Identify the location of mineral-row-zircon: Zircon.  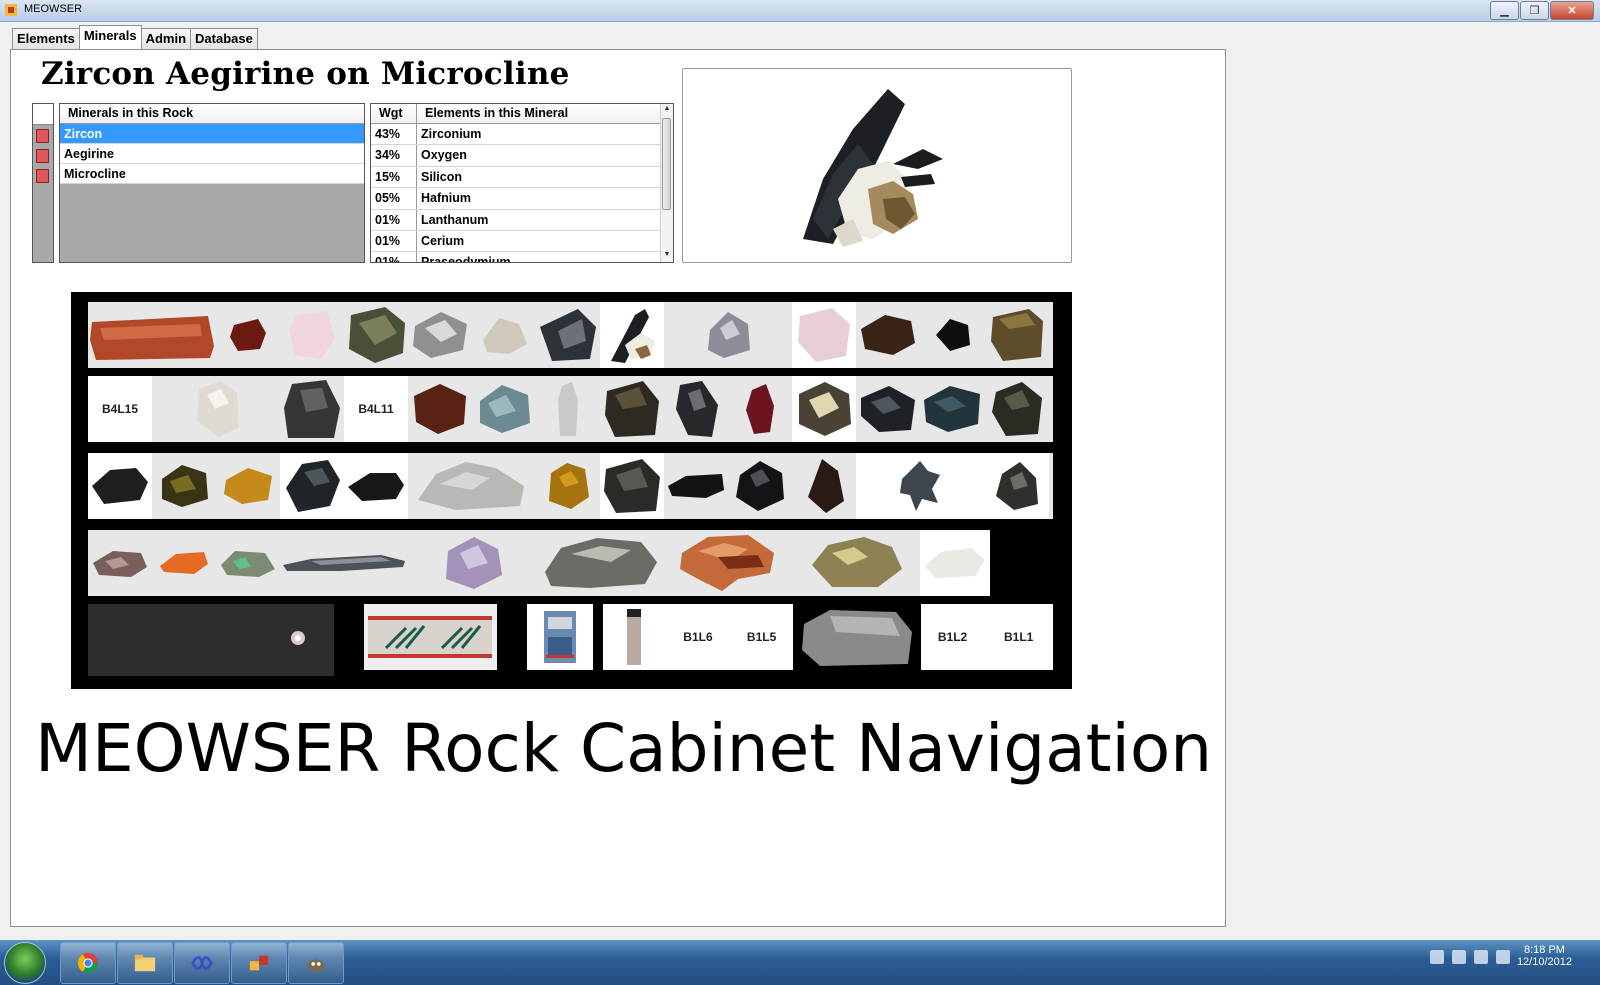
(212, 134).